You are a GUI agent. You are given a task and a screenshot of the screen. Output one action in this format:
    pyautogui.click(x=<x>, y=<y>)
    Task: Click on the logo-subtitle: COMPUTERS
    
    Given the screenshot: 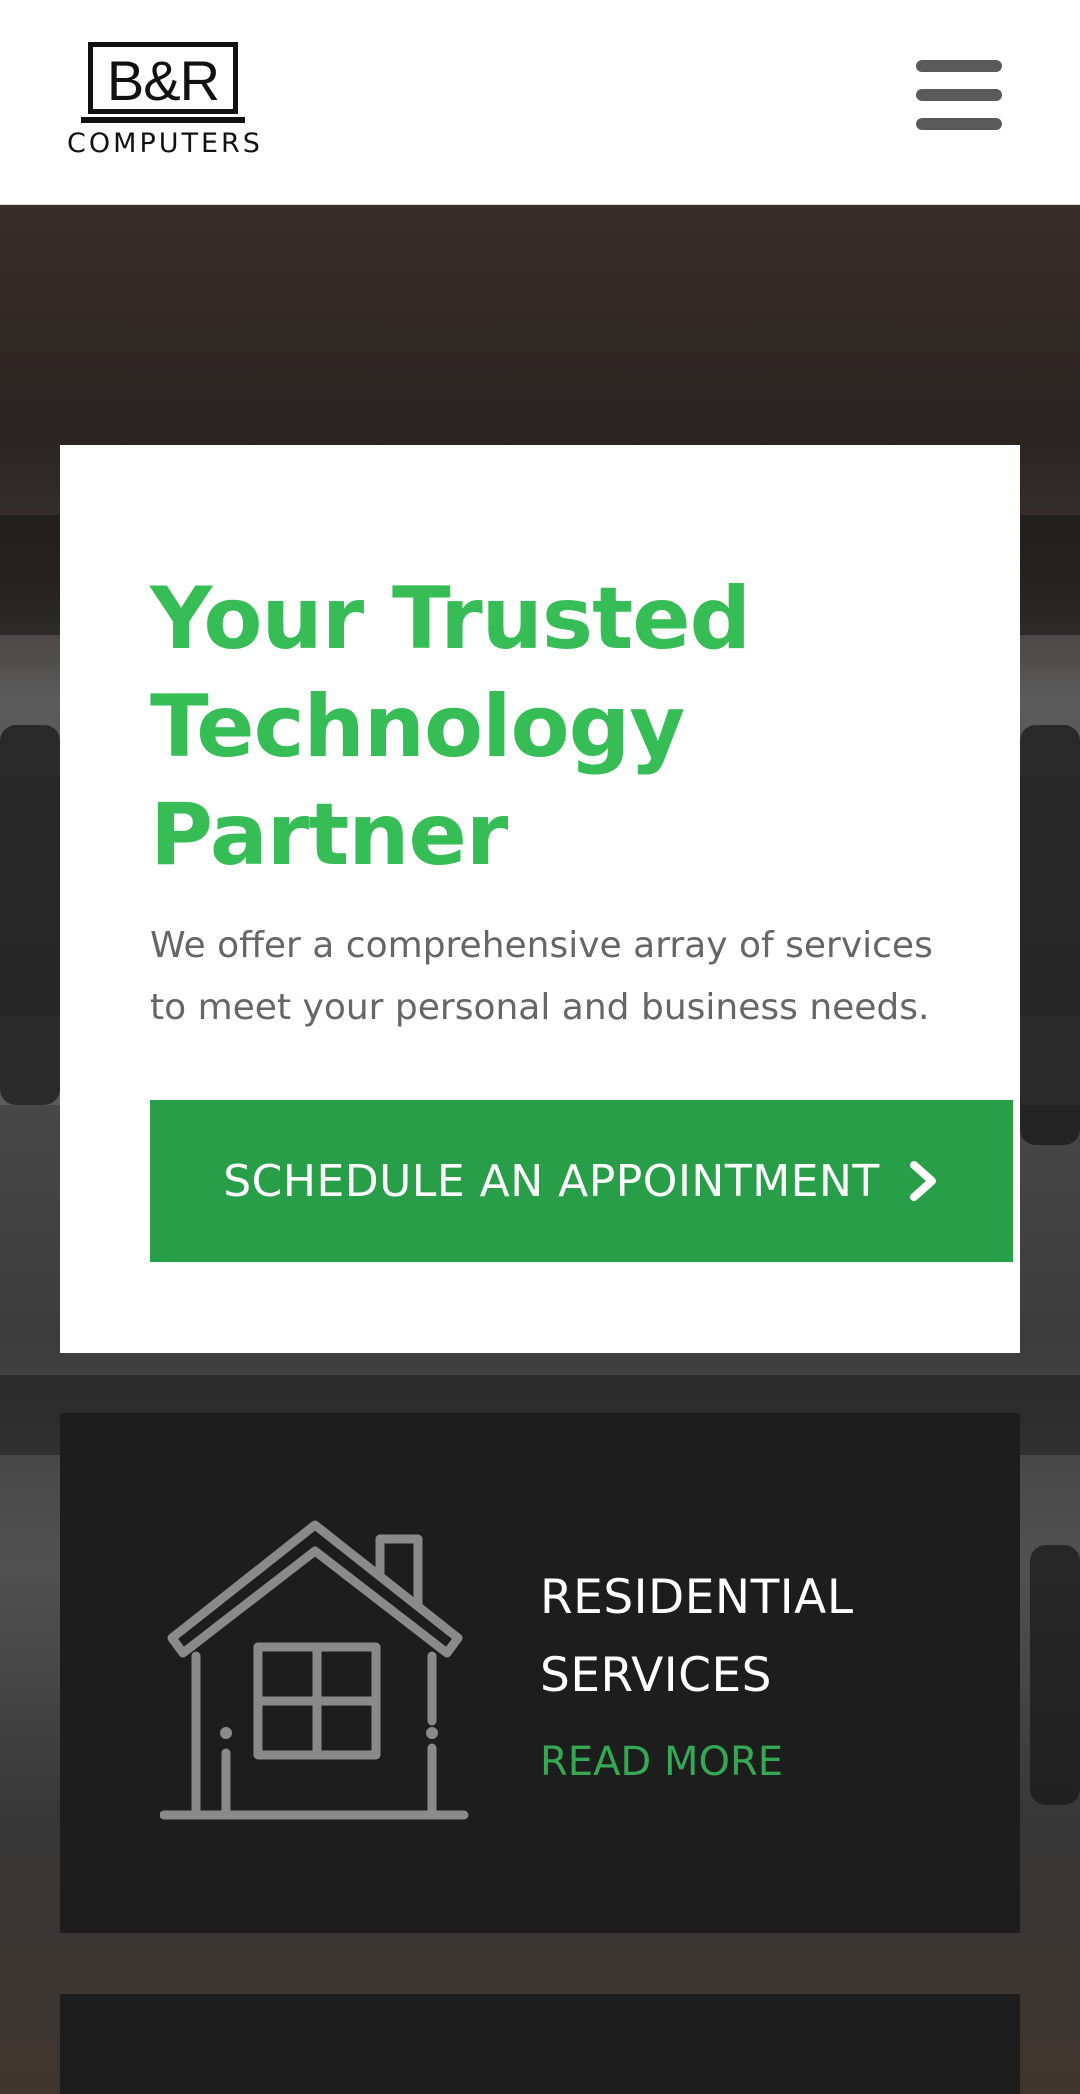 What is the action you would take?
    pyautogui.click(x=165, y=143)
    